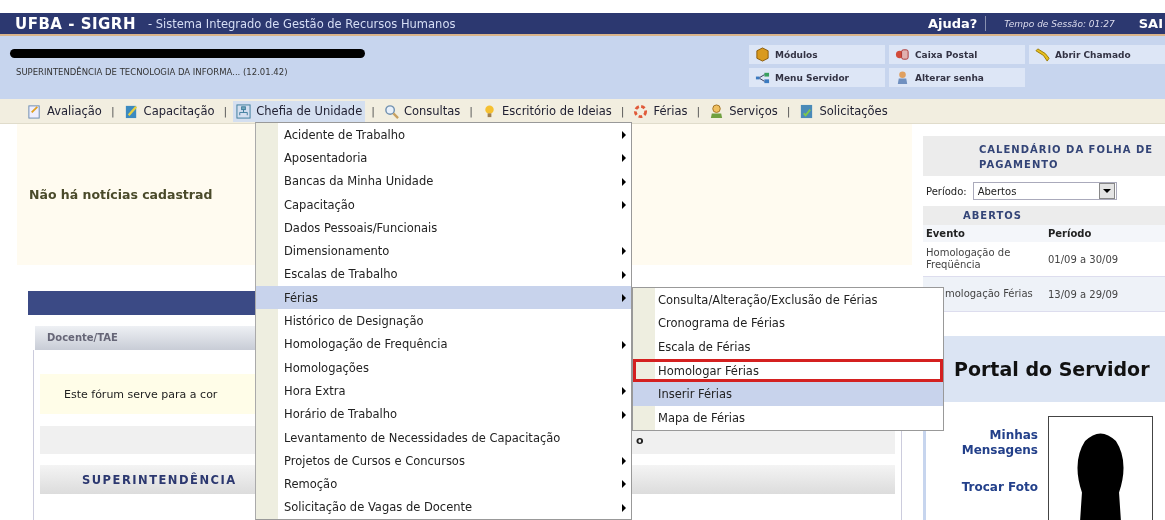 The image size is (1165, 520). What do you see at coordinates (443, 414) in the screenshot?
I see `dropdown-item: Horário de Trabalho` at bounding box center [443, 414].